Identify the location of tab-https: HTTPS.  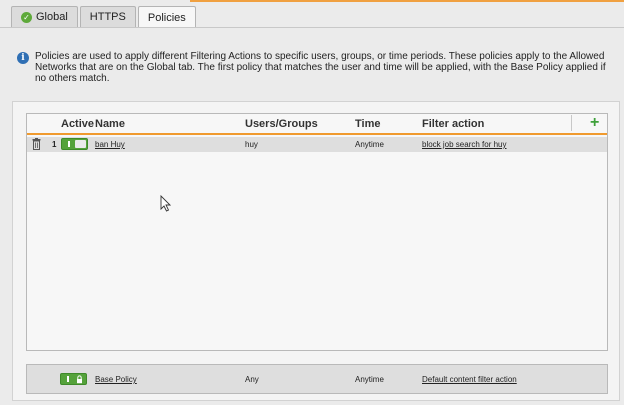
(107, 16).